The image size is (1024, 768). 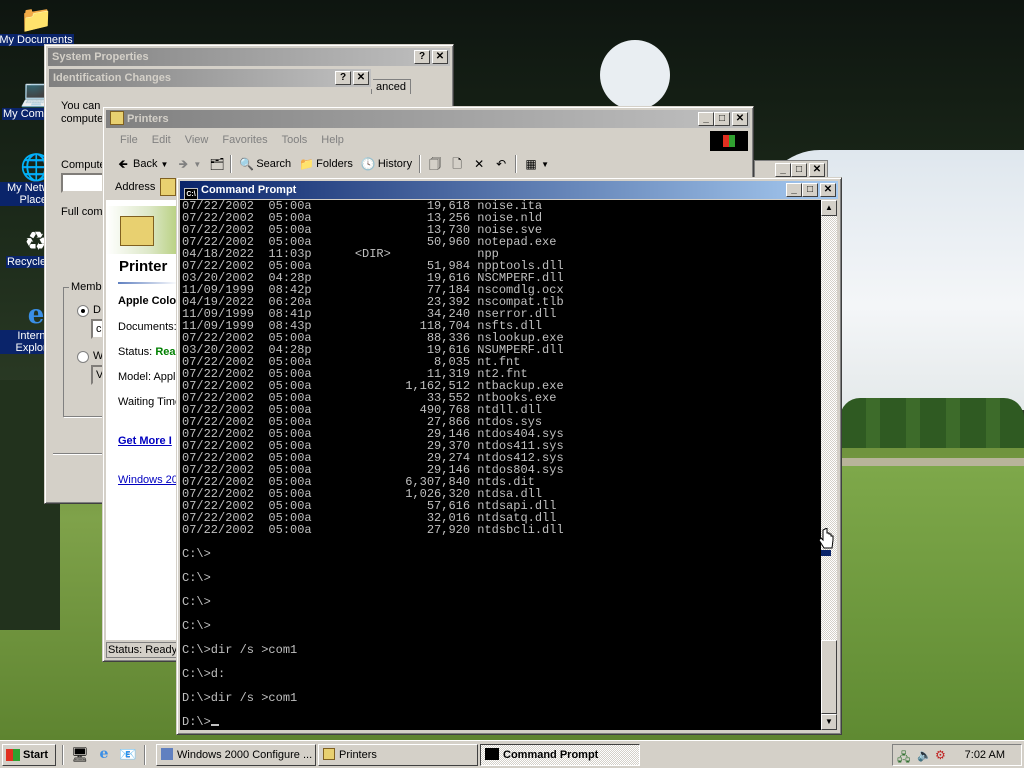 What do you see at coordinates (829, 677) in the screenshot?
I see `scroll-thumb` at bounding box center [829, 677].